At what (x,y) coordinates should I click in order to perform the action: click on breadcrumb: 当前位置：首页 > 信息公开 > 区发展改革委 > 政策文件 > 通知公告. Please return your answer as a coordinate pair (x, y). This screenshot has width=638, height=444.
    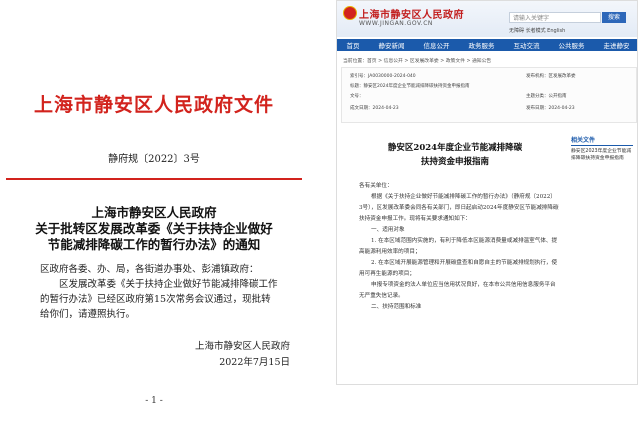
    Looking at the image, I should click on (488, 60).